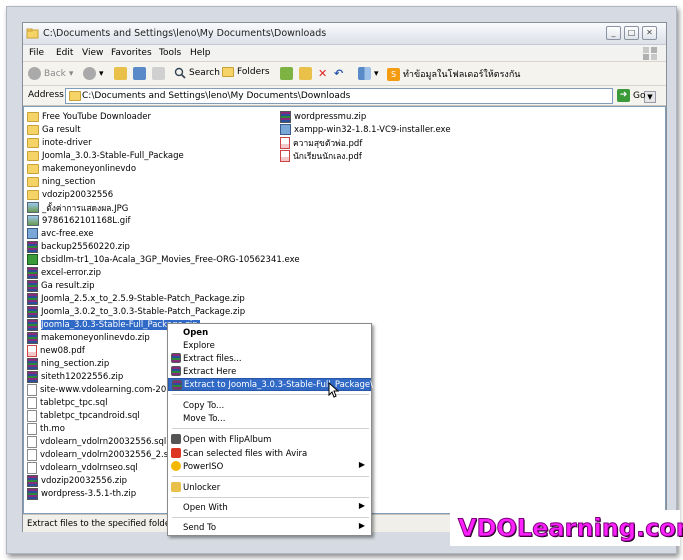 The image size is (683, 560). Describe the element at coordinates (77, 207) in the screenshot. I see `file-item: _ตั้งค่าการแสดงผล.JPG` at that location.